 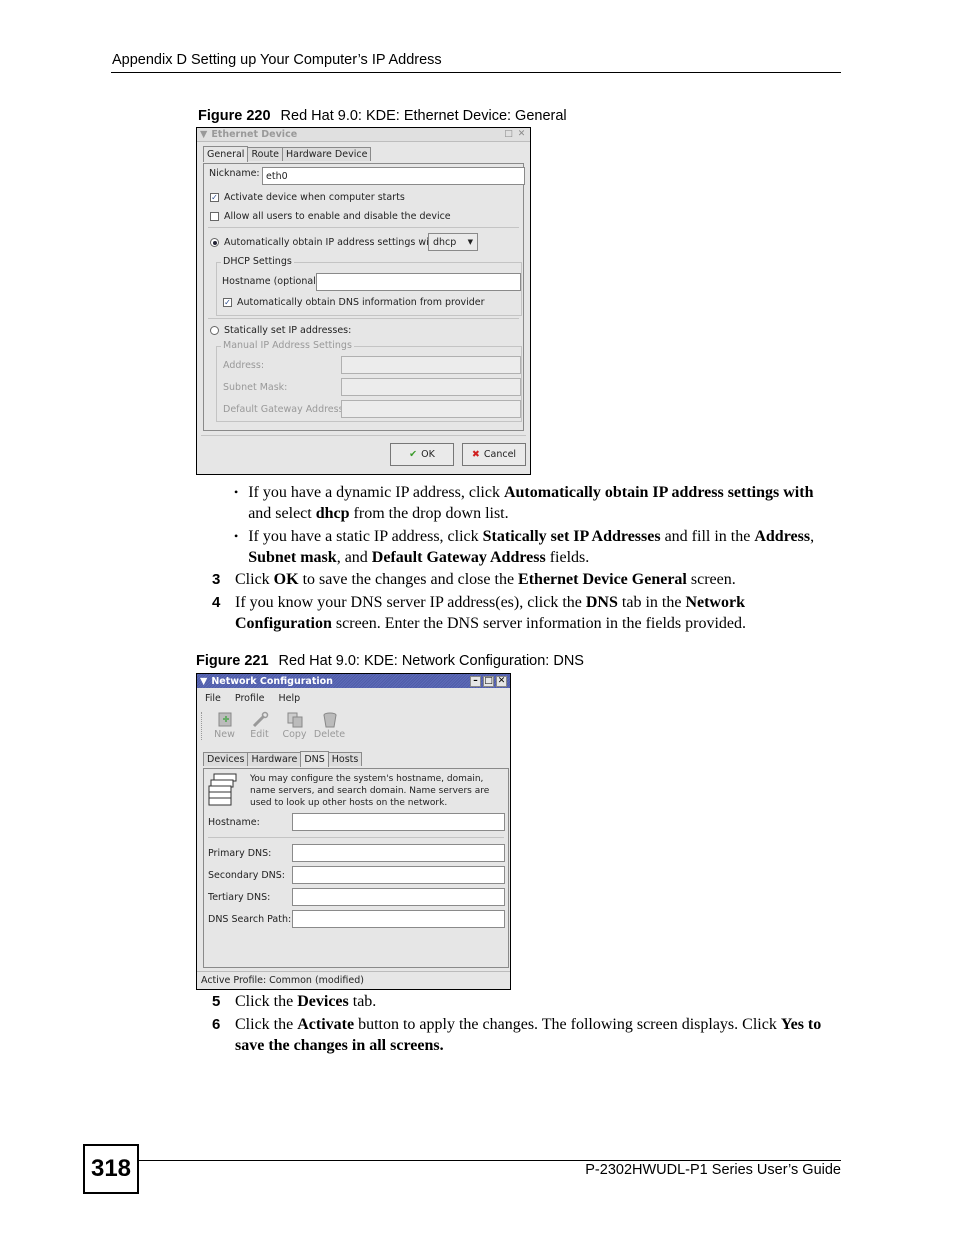 What do you see at coordinates (288, 330) in the screenshot?
I see `static-ip-label: Statically set IP addresses:` at bounding box center [288, 330].